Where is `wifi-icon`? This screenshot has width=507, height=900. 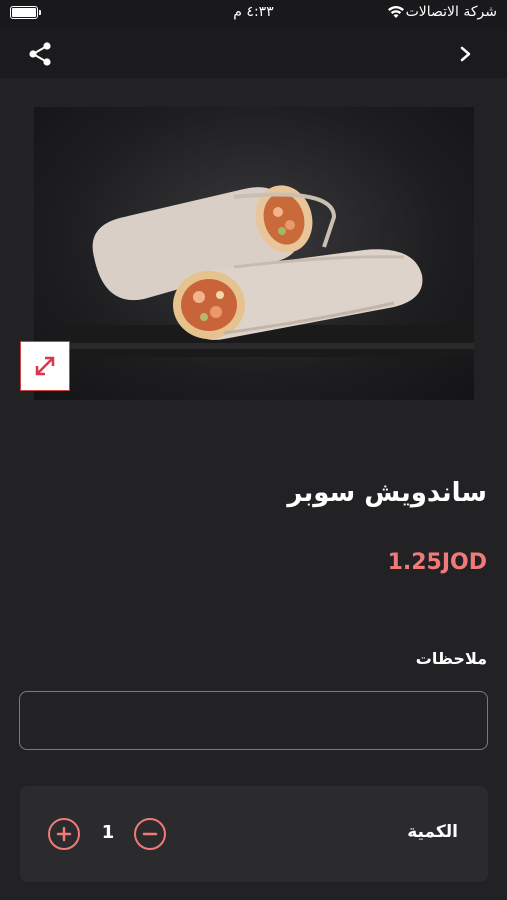
wifi-icon is located at coordinates (396, 12).